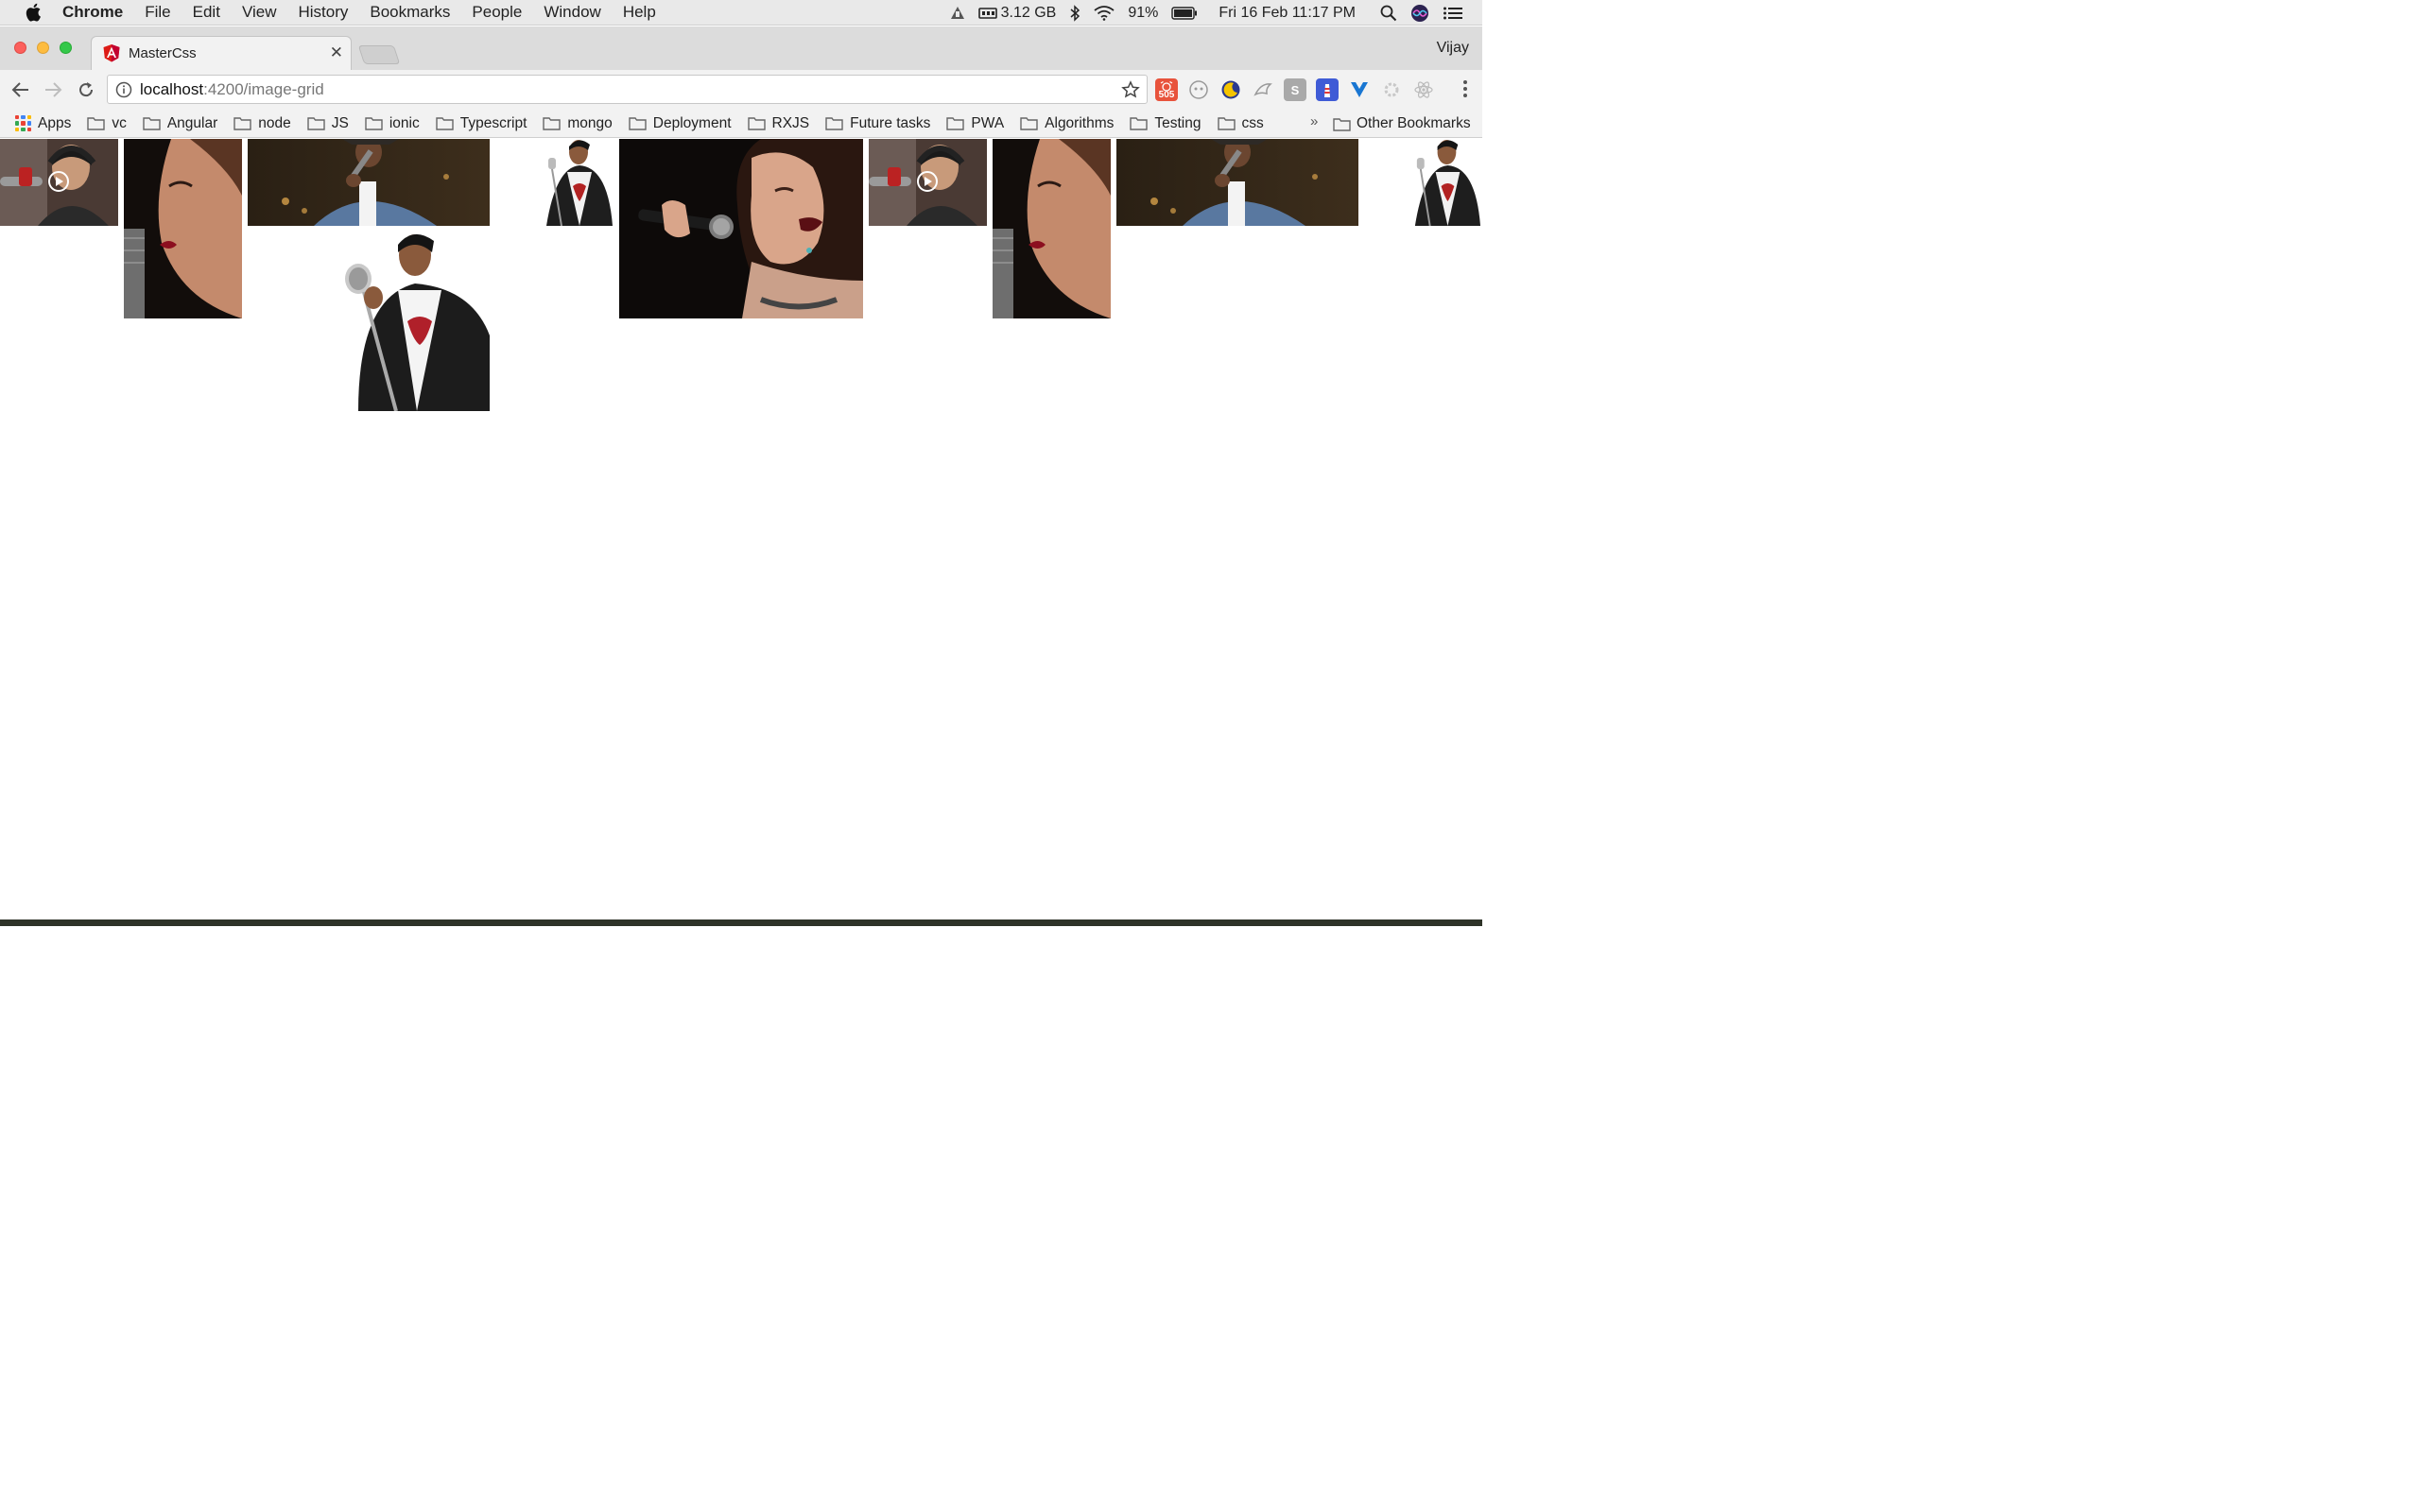 The height and width of the screenshot is (1512, 2420). Describe the element at coordinates (1177, 122) in the screenshot. I see `bookmark-label: Testing` at that location.